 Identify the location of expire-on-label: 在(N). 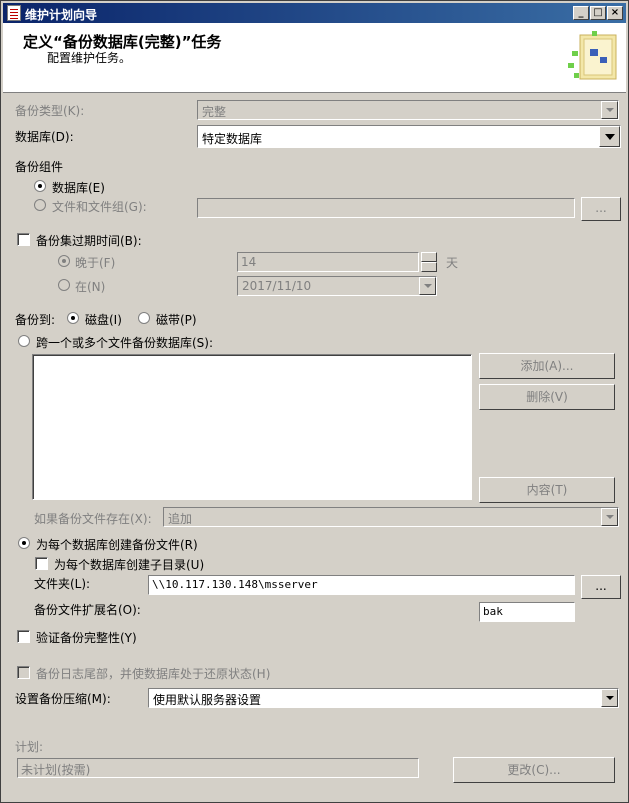
(90, 287).